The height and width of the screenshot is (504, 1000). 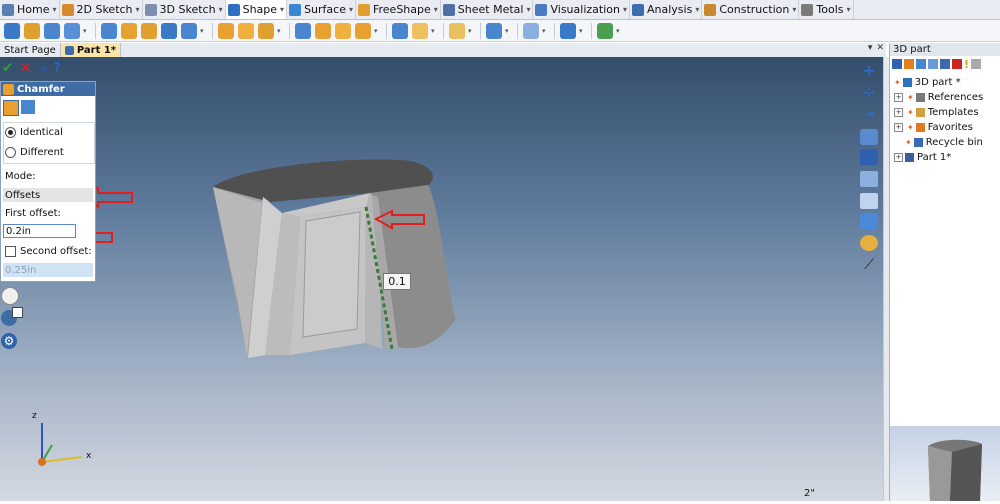 What do you see at coordinates (869, 265) in the screenshot?
I see `measure-icon: ⟋` at bounding box center [869, 265].